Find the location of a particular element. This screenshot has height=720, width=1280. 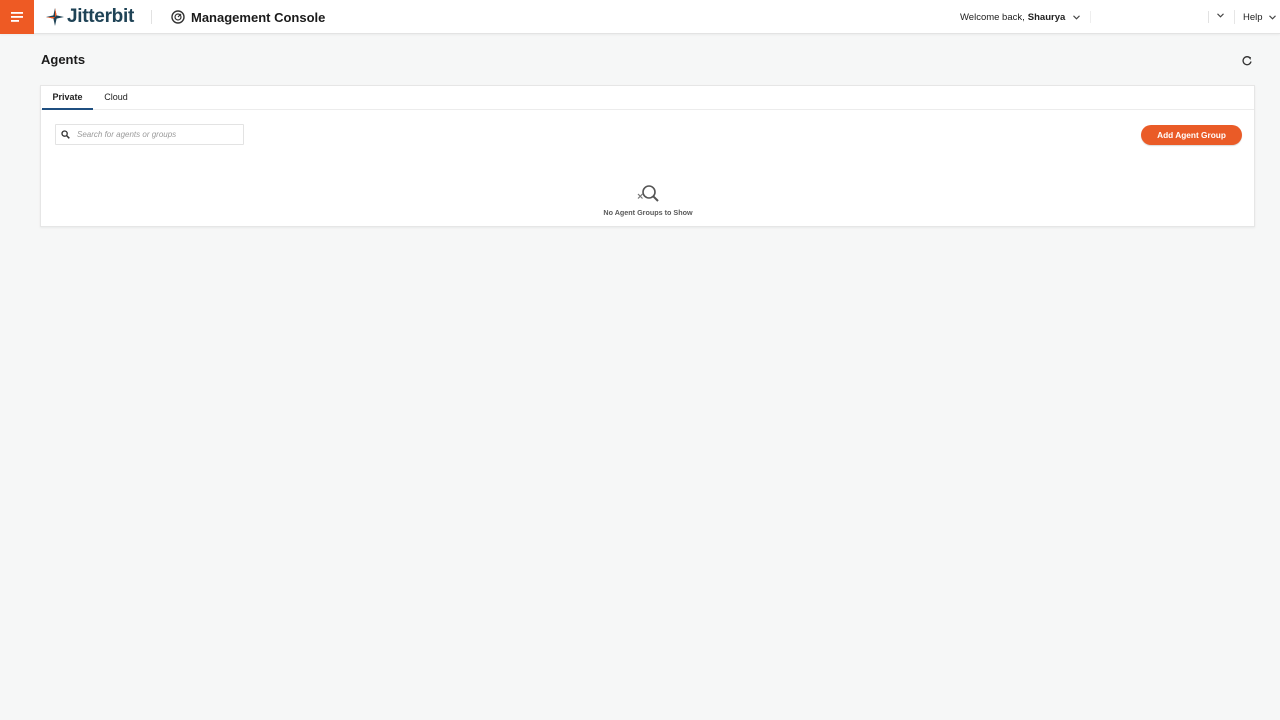

org-divider-left is located at coordinates (1090, 17).